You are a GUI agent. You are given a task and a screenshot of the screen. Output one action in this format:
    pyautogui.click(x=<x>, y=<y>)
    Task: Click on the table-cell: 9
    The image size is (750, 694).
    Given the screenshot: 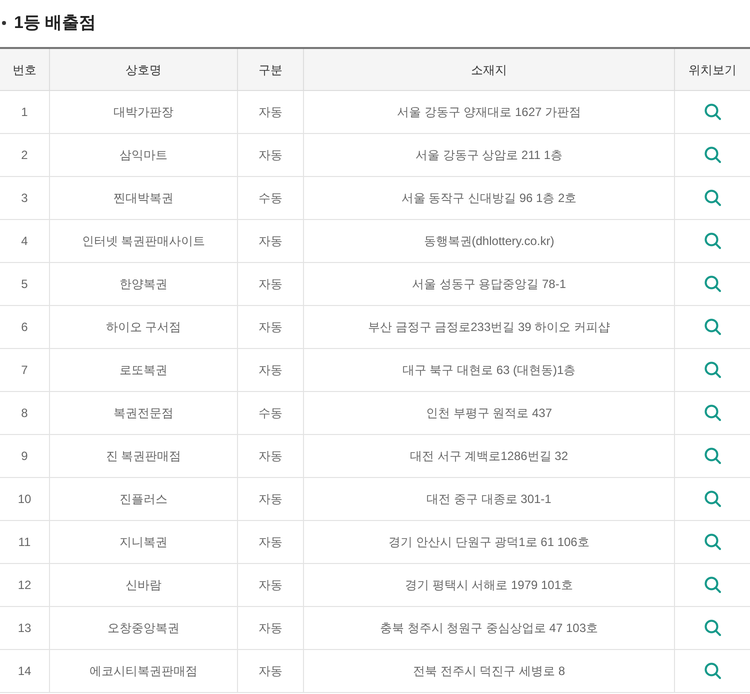 What is the action you would take?
    pyautogui.click(x=25, y=456)
    